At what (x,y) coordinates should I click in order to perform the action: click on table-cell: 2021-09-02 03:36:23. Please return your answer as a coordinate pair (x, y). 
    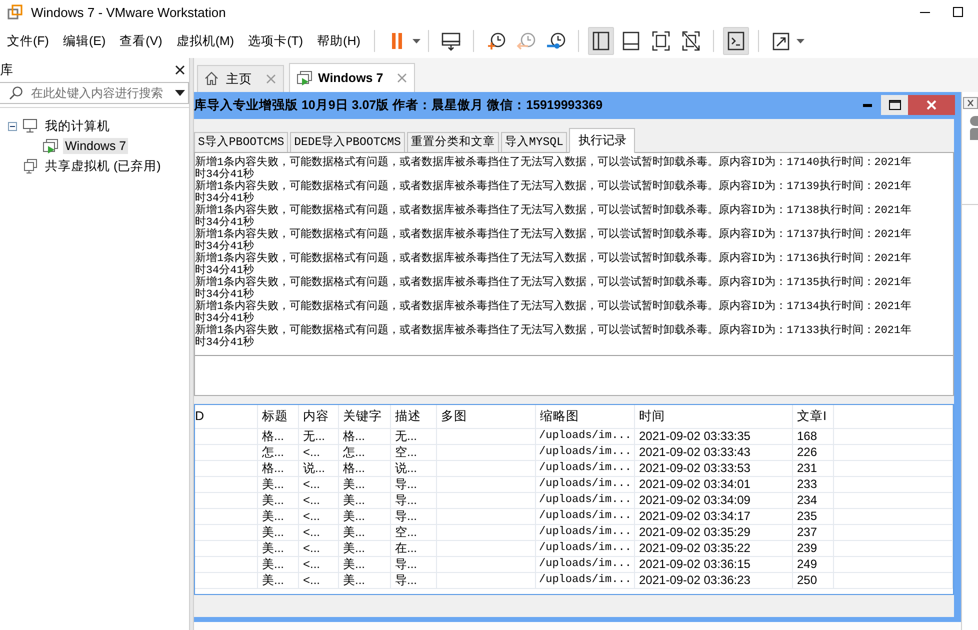
    Looking at the image, I should click on (714, 581).